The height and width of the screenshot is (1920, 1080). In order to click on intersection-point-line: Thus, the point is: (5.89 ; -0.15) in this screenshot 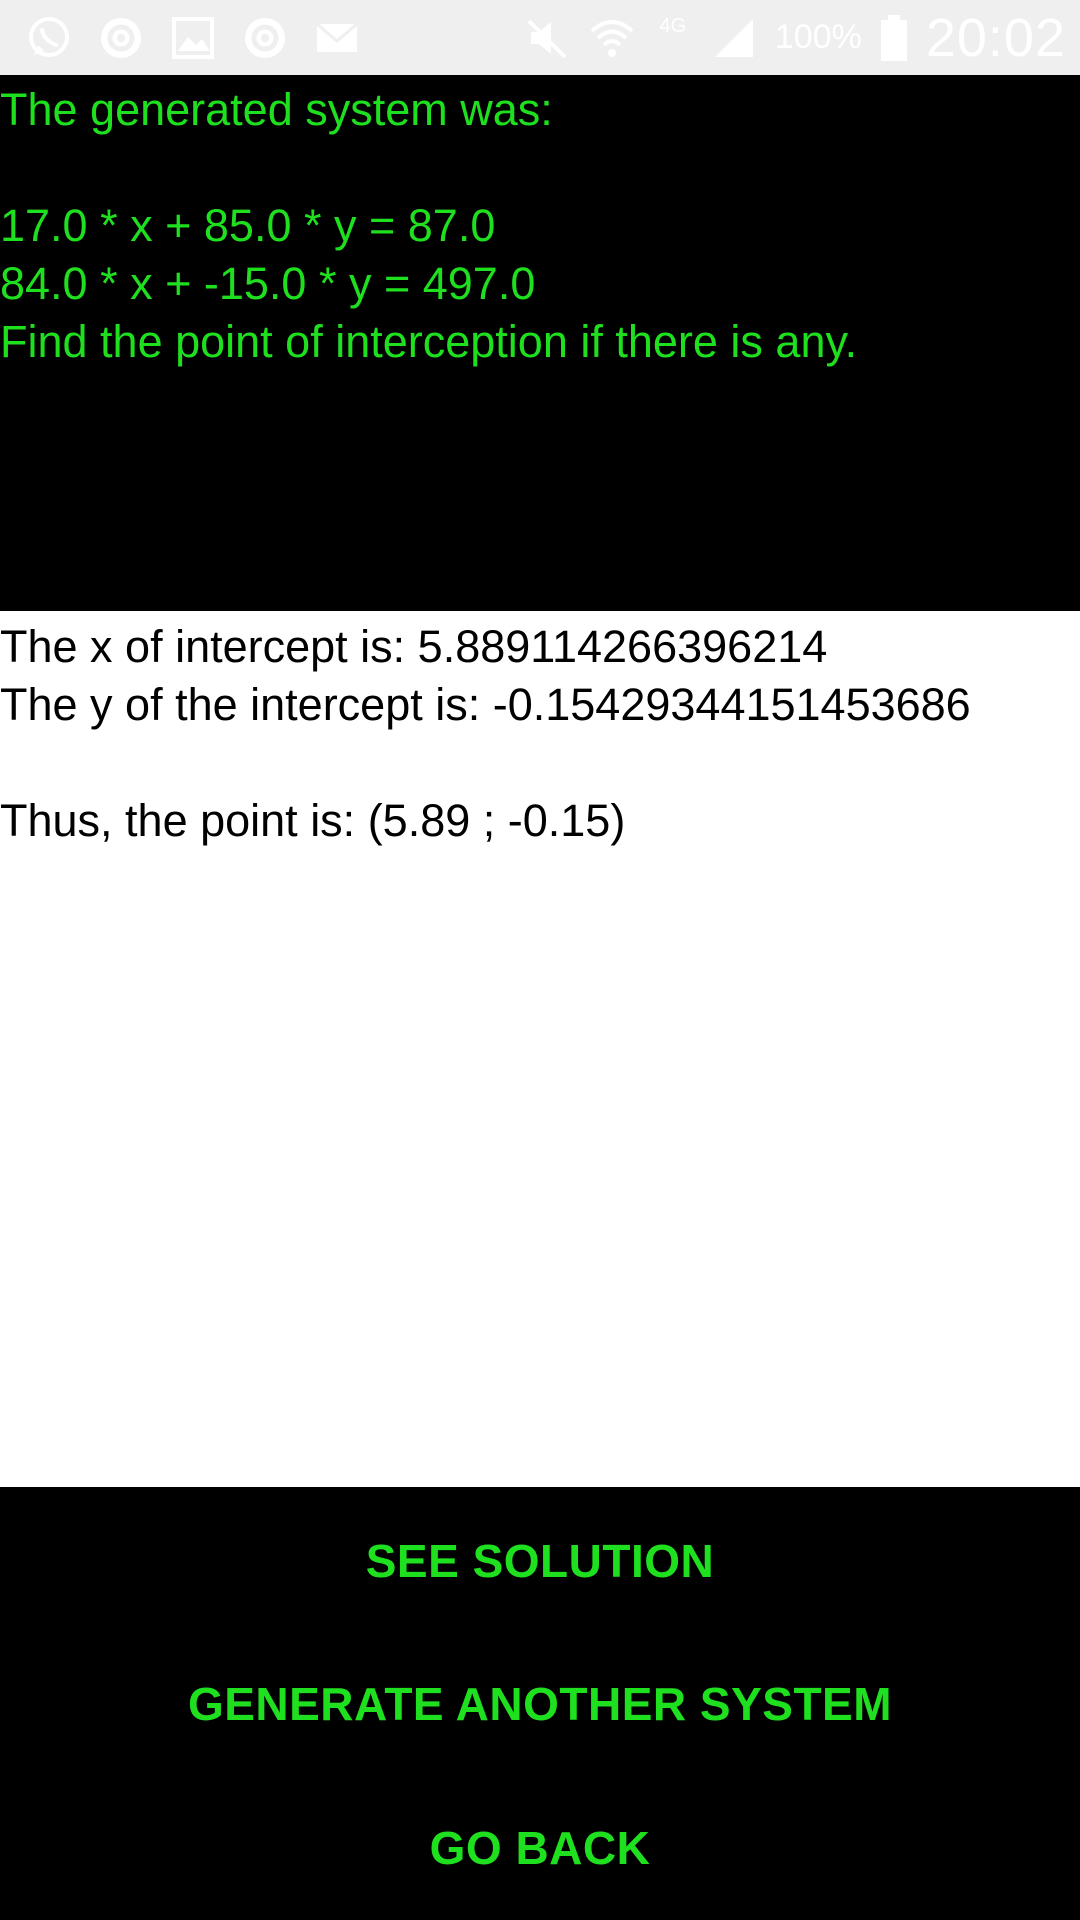, I will do `click(313, 820)`.